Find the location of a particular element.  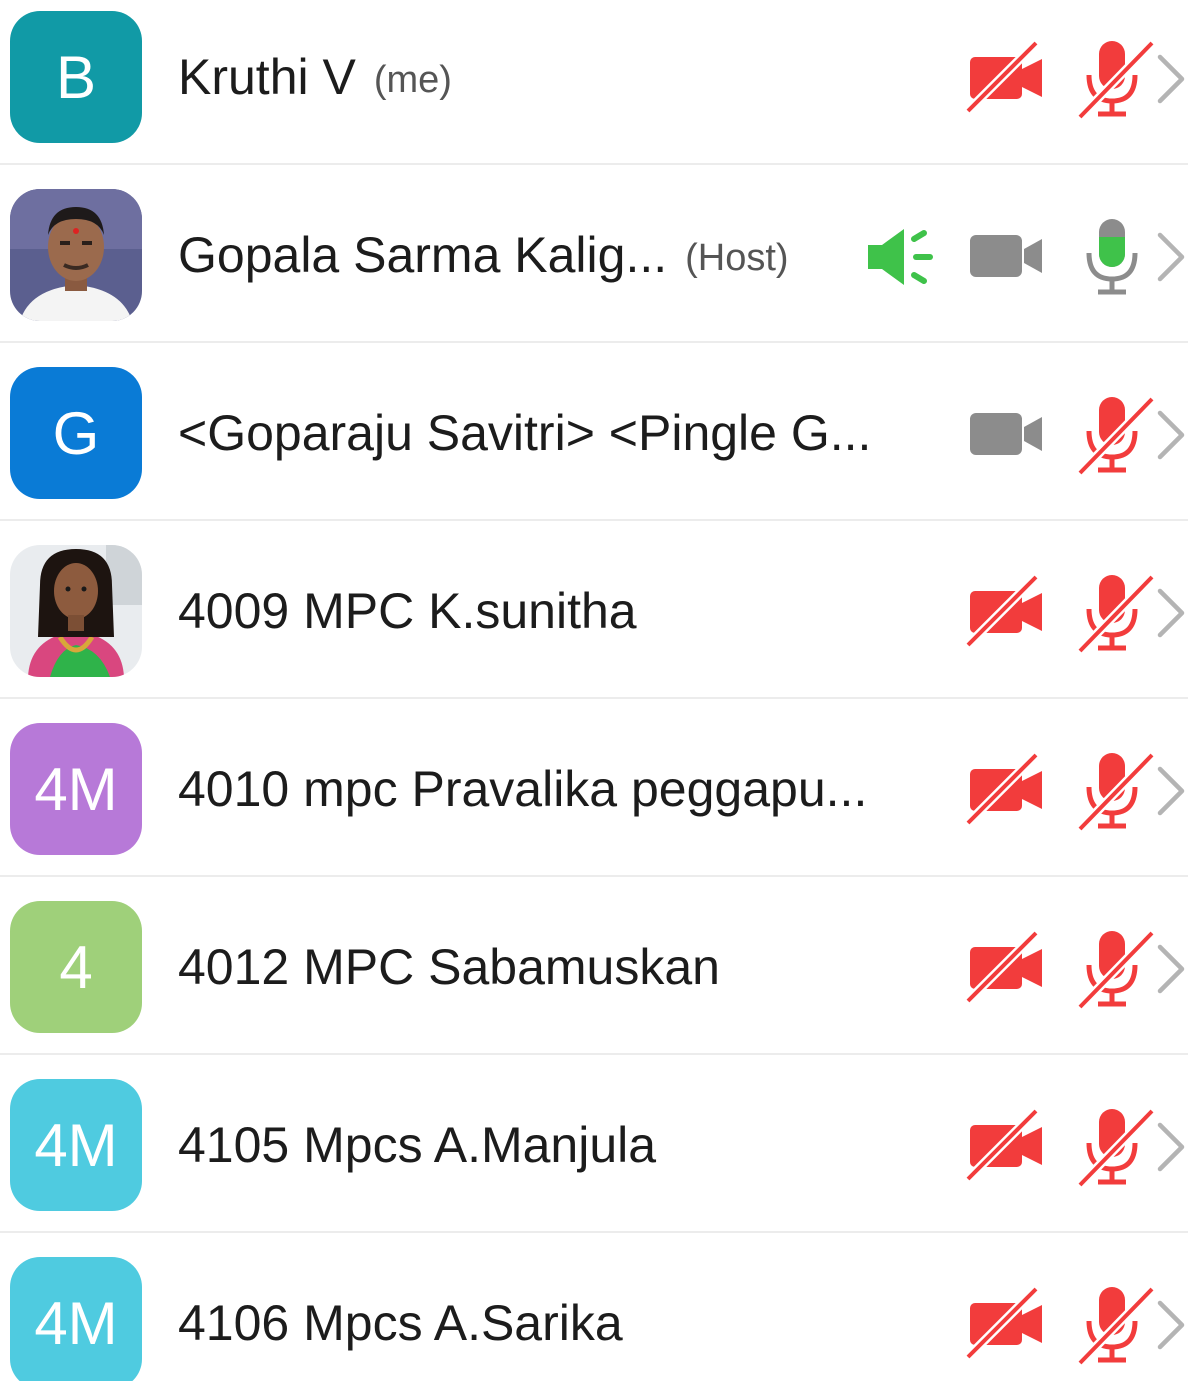

participant-name: Kruthi V (me) is located at coordinates (315, 77).